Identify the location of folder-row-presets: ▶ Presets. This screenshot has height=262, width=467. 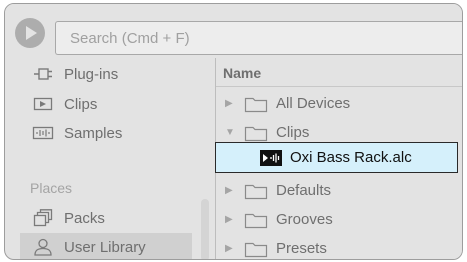
(339, 246).